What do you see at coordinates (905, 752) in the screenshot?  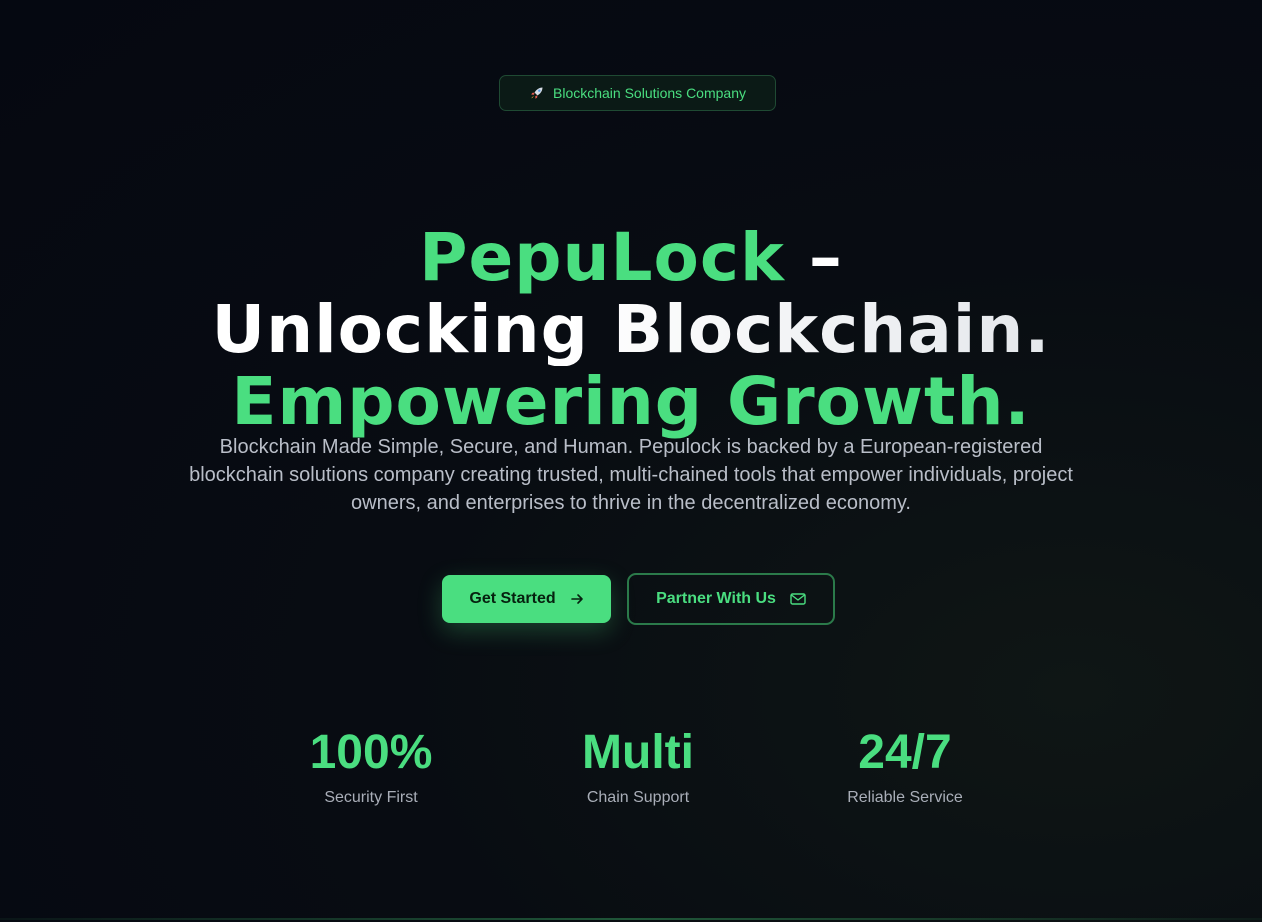 I see `stat-value: 24/7` at bounding box center [905, 752].